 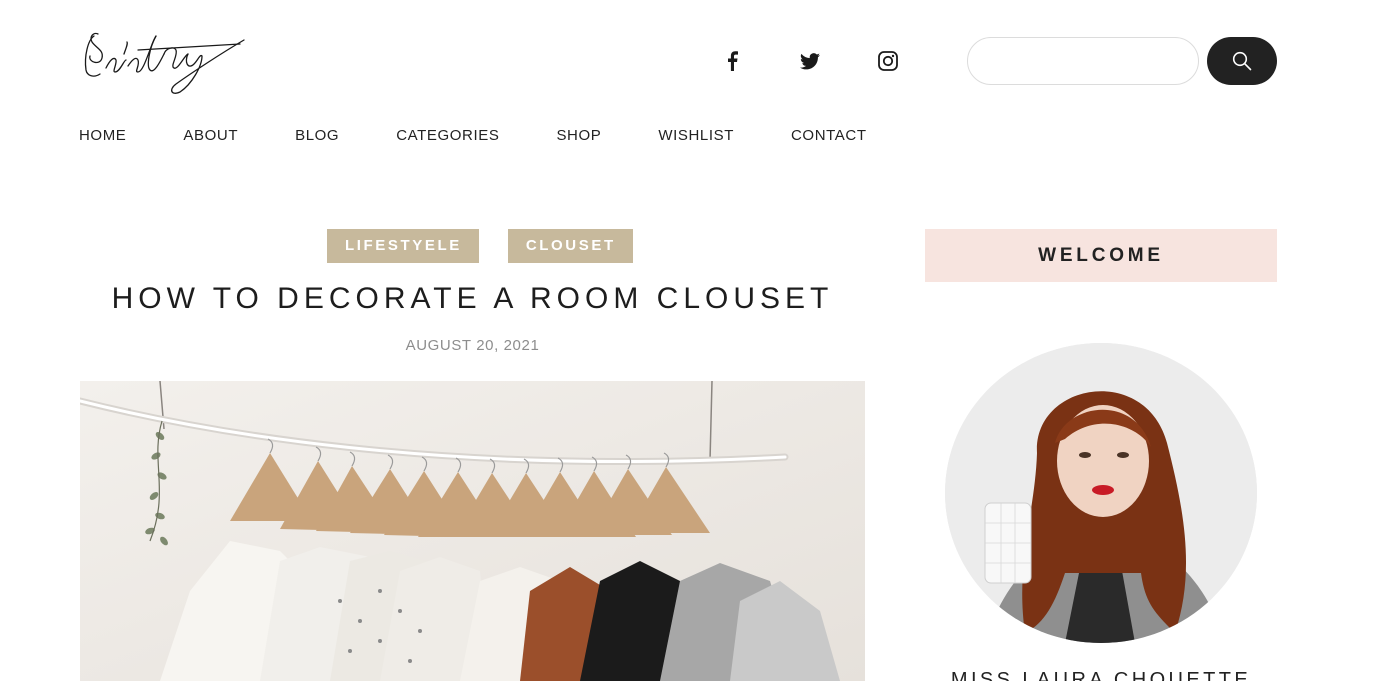 I want to click on author-avatar, so click(x=1101, y=493).